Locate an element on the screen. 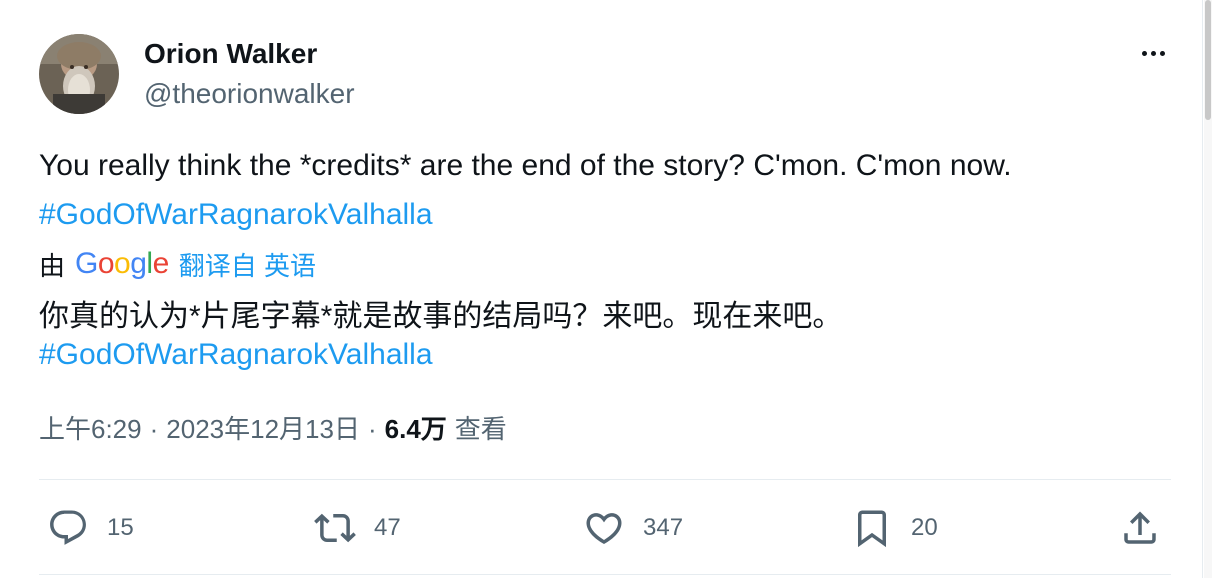 Image resolution: width=1212 pixels, height=578 pixels. user-avatar-photo-icon is located at coordinates (79, 74).